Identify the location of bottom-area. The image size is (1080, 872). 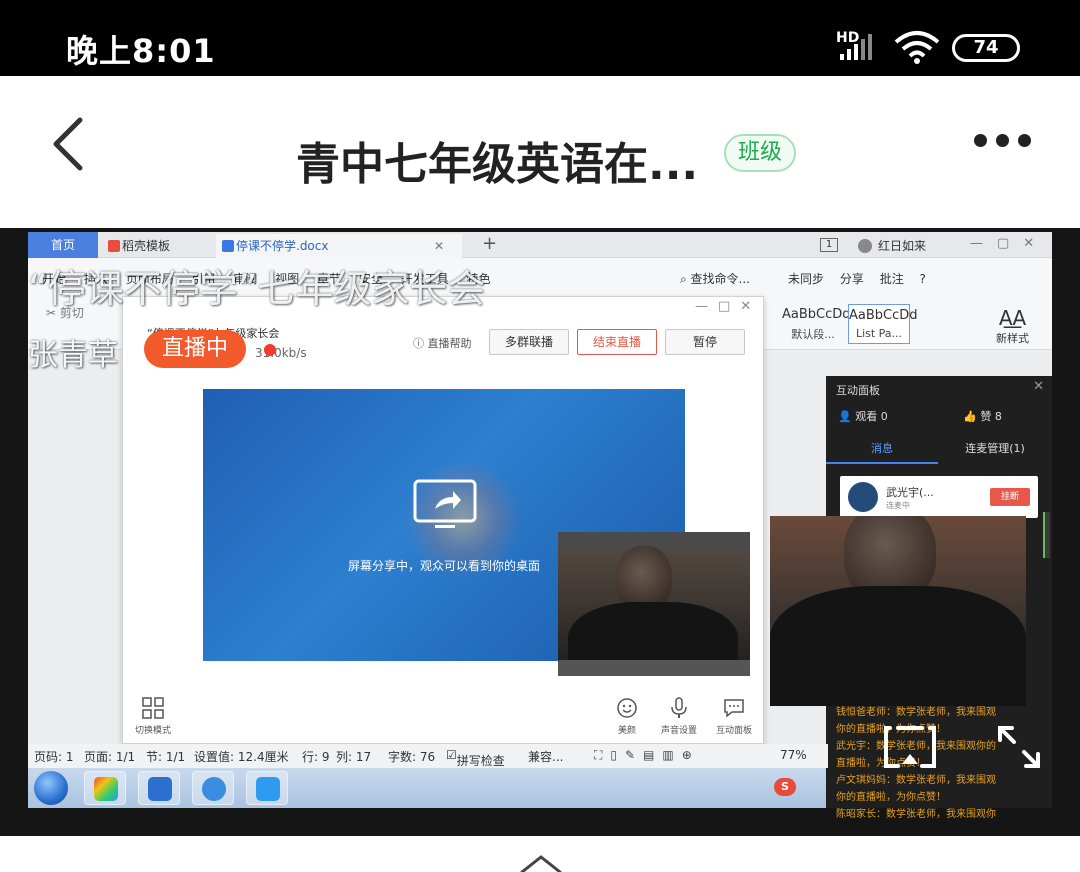
(540, 854).